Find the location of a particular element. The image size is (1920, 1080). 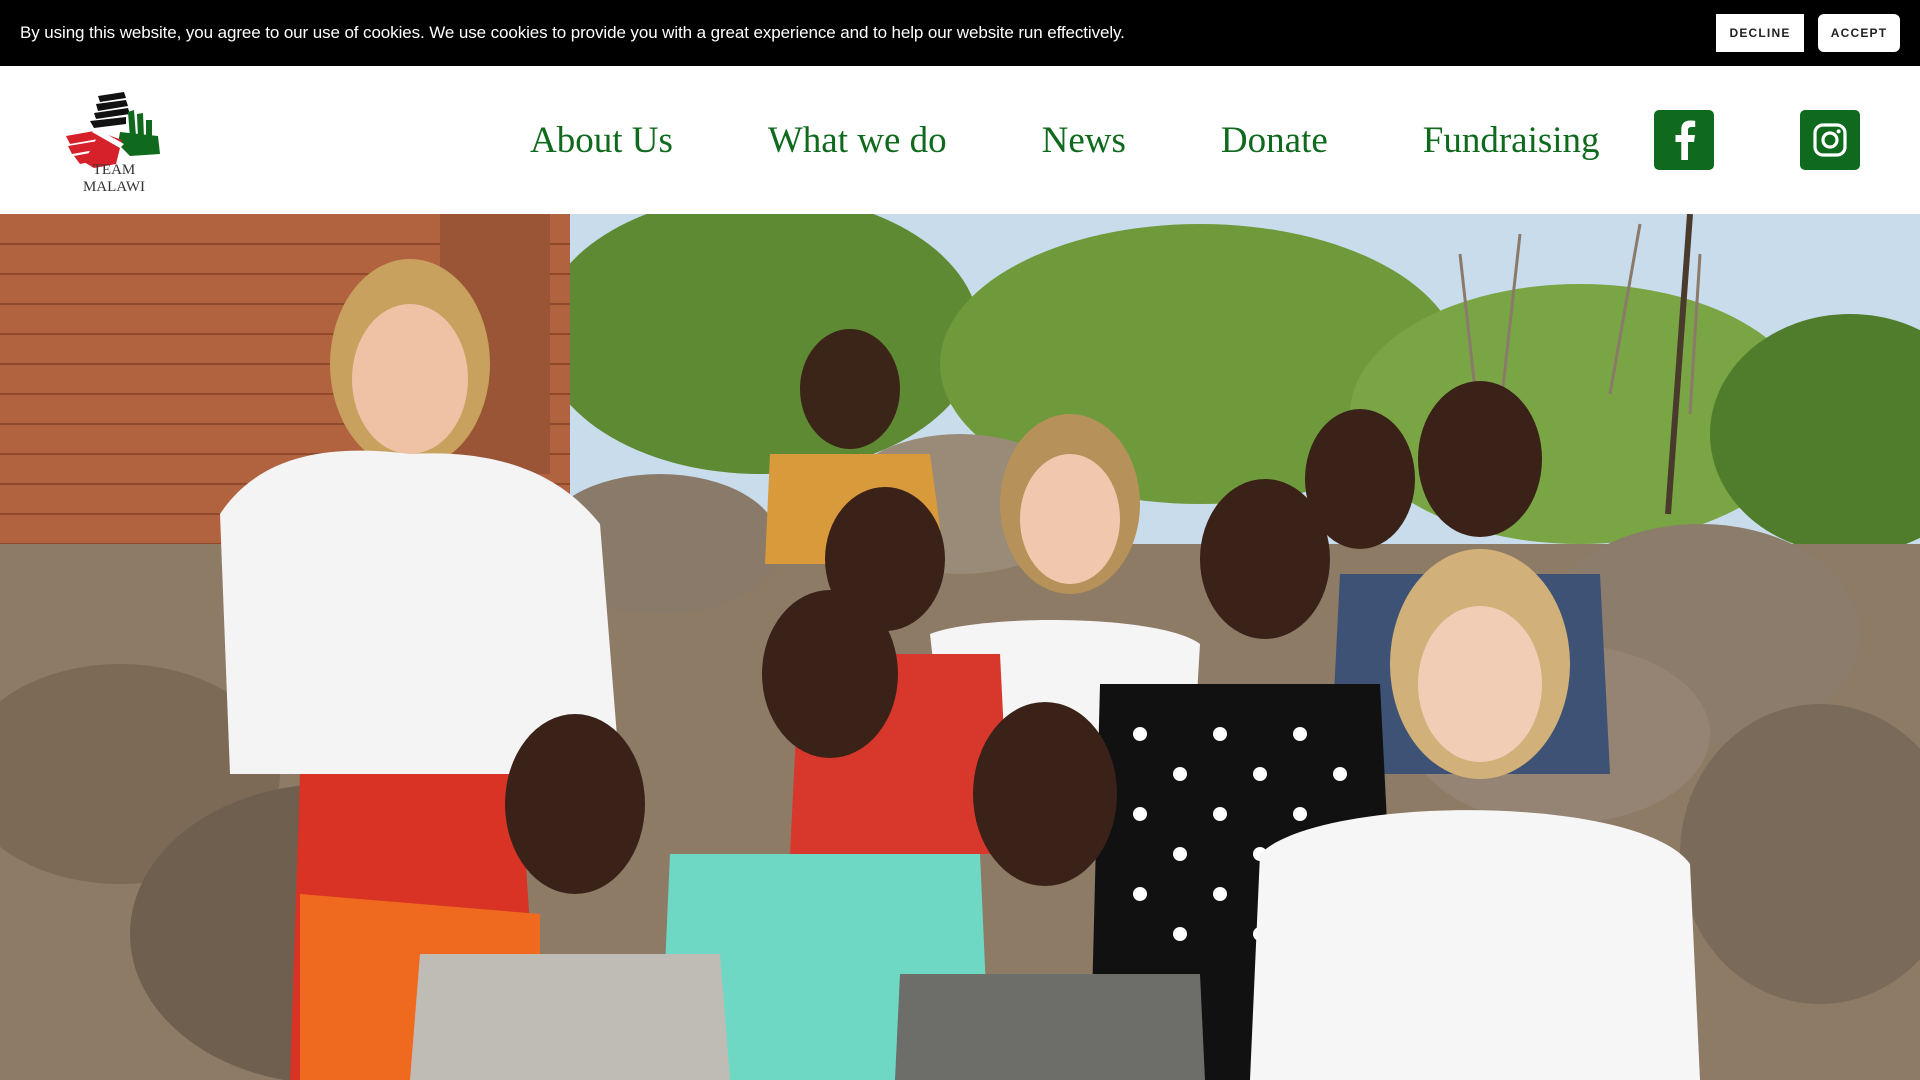

nav-about-us: About Us is located at coordinates (601, 140).